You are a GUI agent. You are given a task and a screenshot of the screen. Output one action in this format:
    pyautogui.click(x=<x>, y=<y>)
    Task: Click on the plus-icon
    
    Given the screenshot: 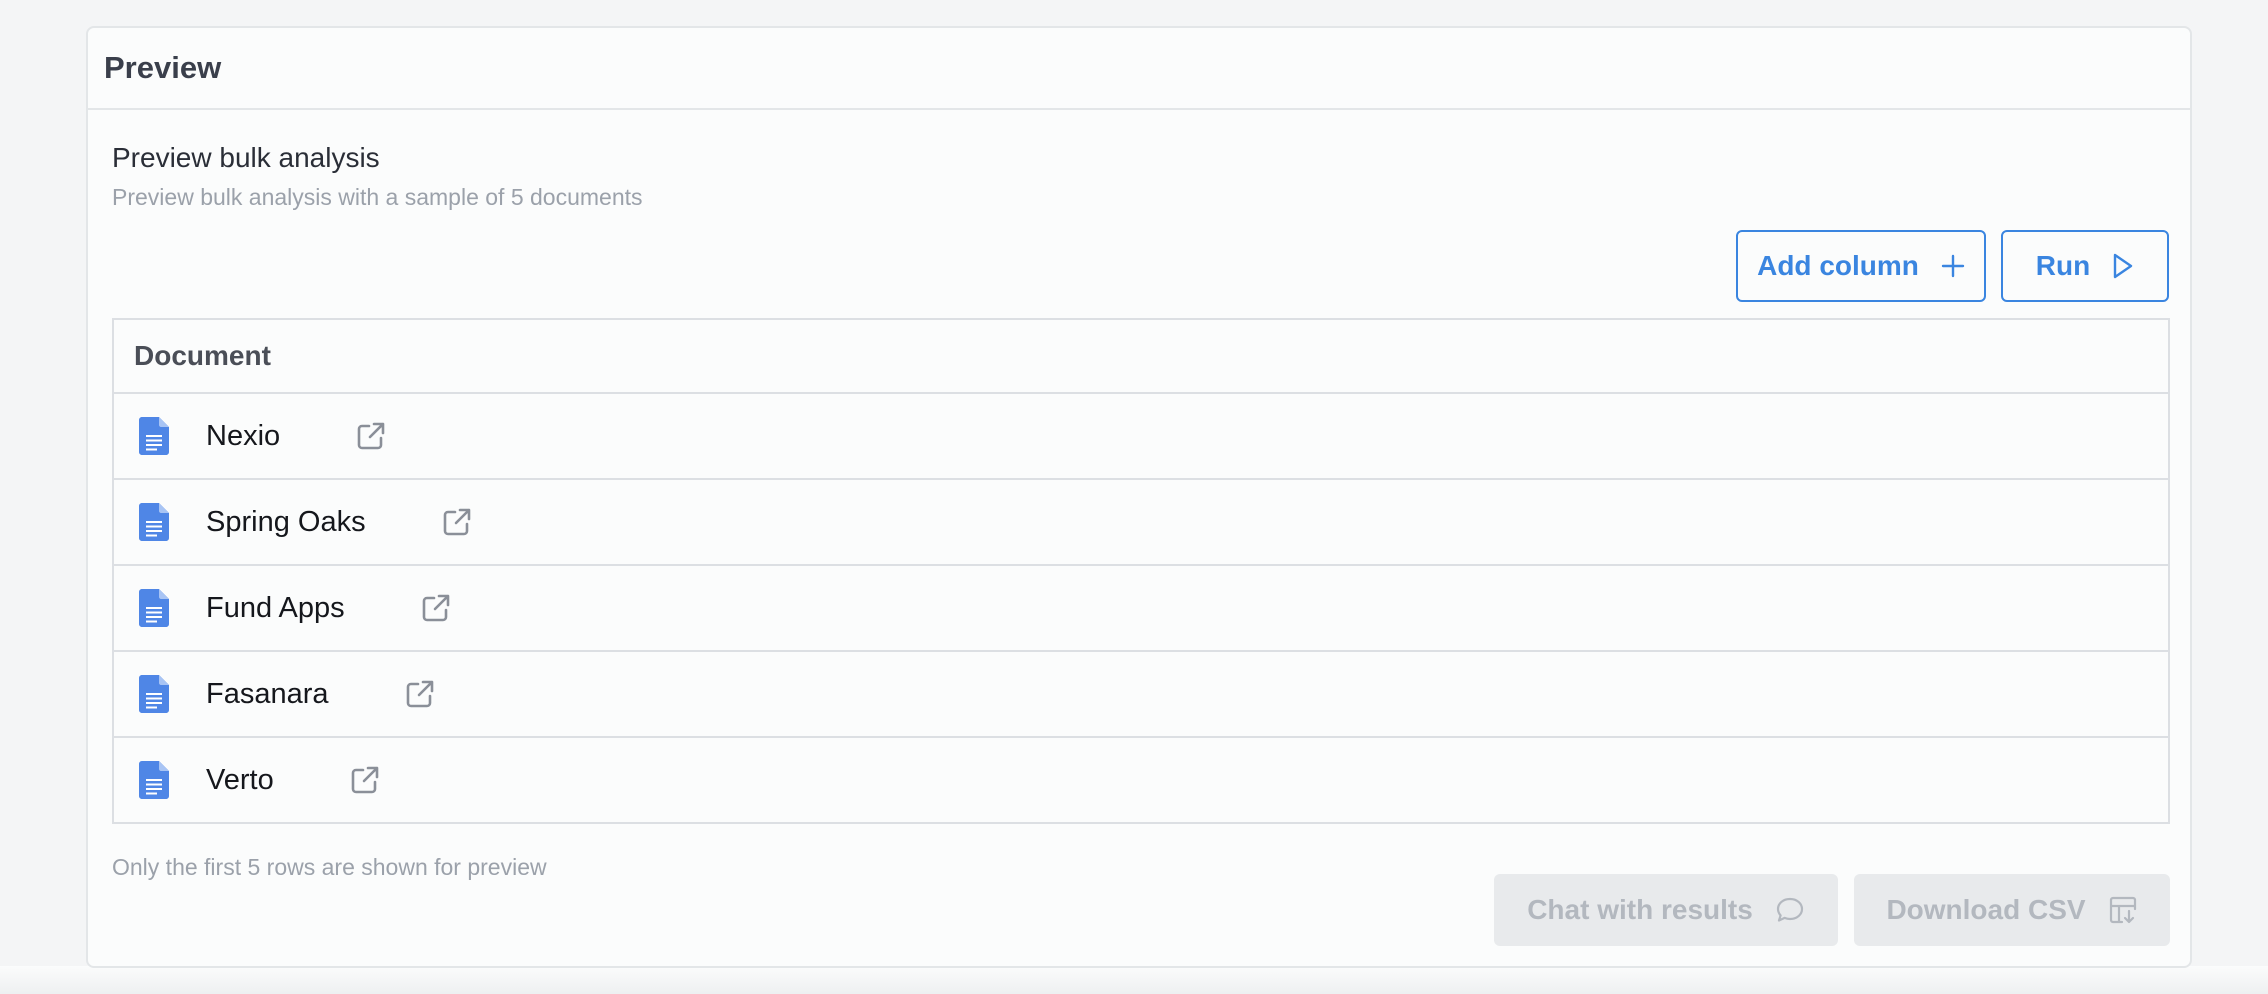 What is the action you would take?
    pyautogui.click(x=1953, y=266)
    